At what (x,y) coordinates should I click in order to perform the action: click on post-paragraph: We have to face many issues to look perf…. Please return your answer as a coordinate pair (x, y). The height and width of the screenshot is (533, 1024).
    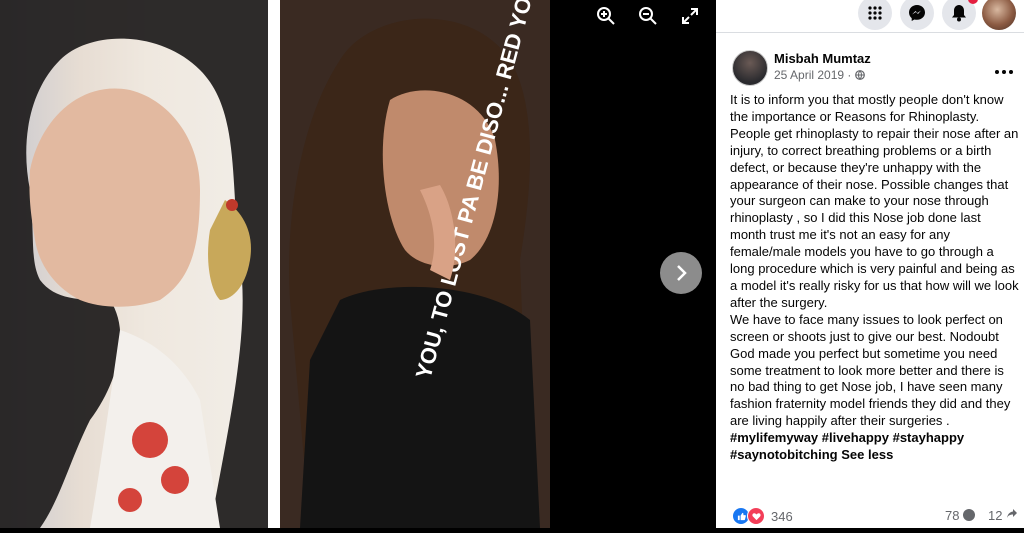
    Looking at the image, I should click on (870, 370).